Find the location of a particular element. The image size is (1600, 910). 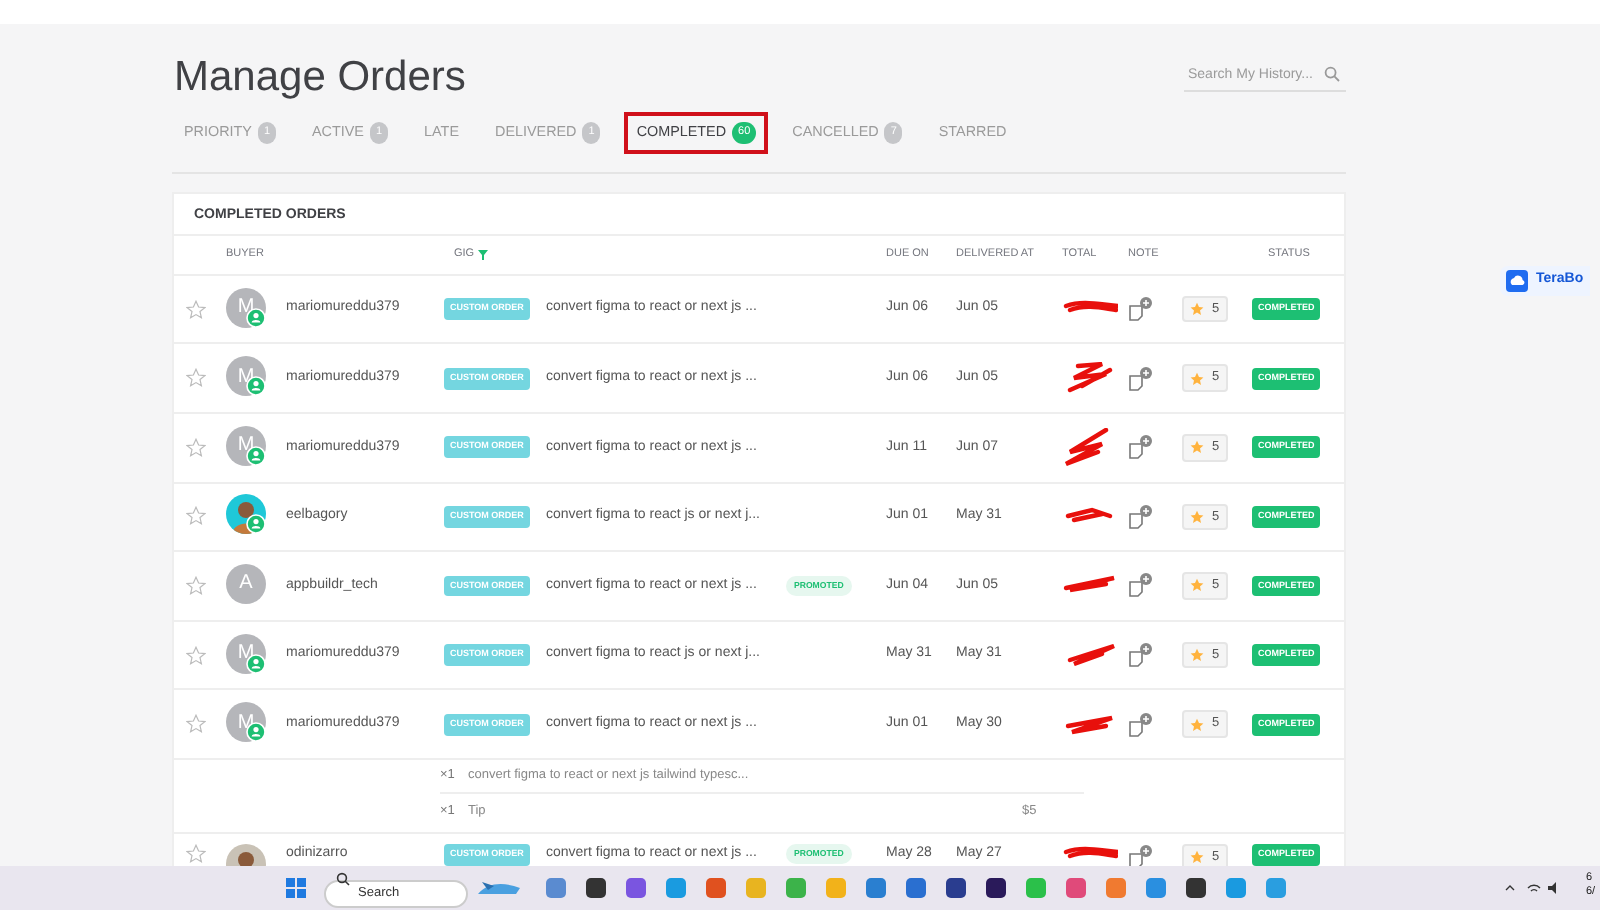

avatar: A is located at coordinates (246, 583).